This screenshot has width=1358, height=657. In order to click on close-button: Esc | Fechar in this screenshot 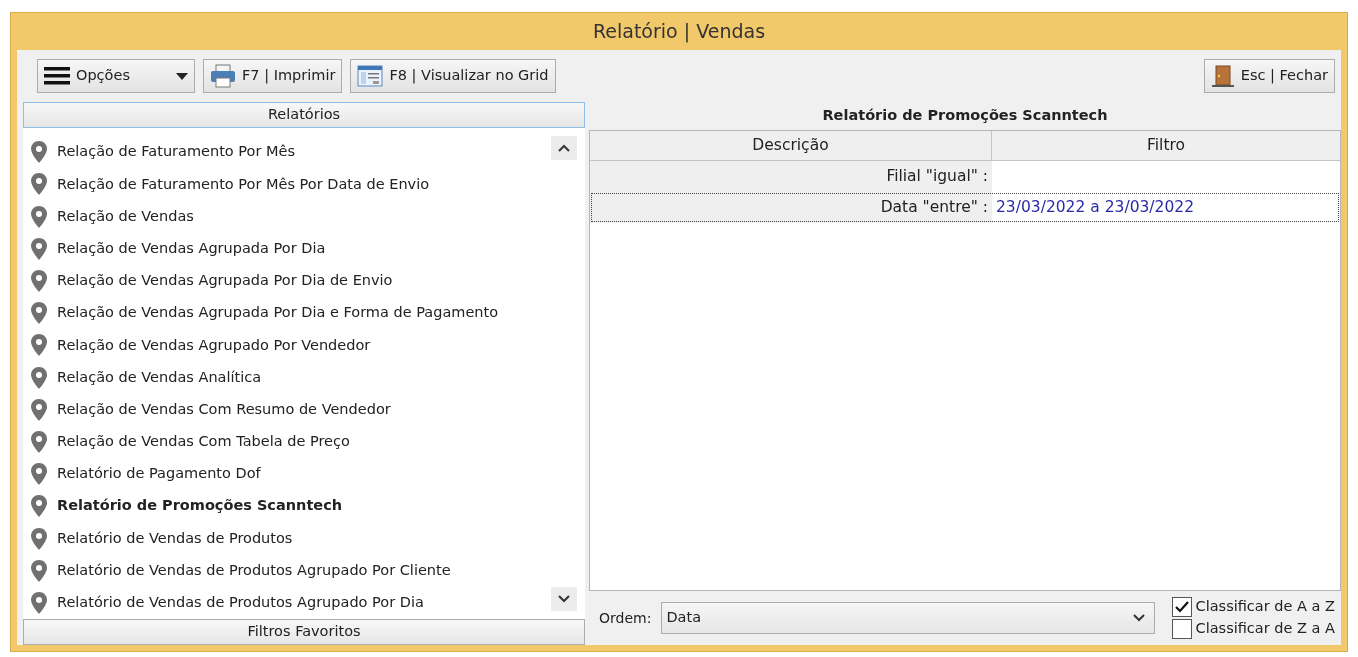, I will do `click(1269, 76)`.